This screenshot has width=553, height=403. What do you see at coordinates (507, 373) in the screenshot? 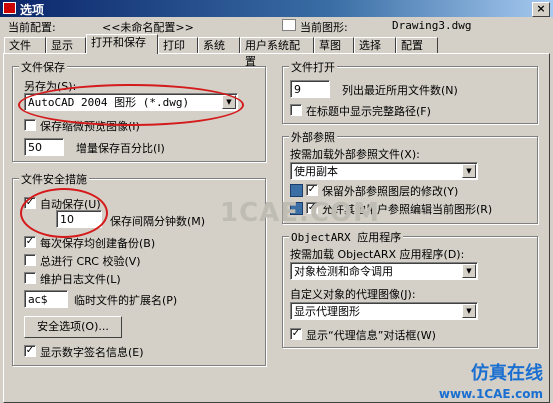
I see `watermark-cn: 仿真在线` at bounding box center [507, 373].